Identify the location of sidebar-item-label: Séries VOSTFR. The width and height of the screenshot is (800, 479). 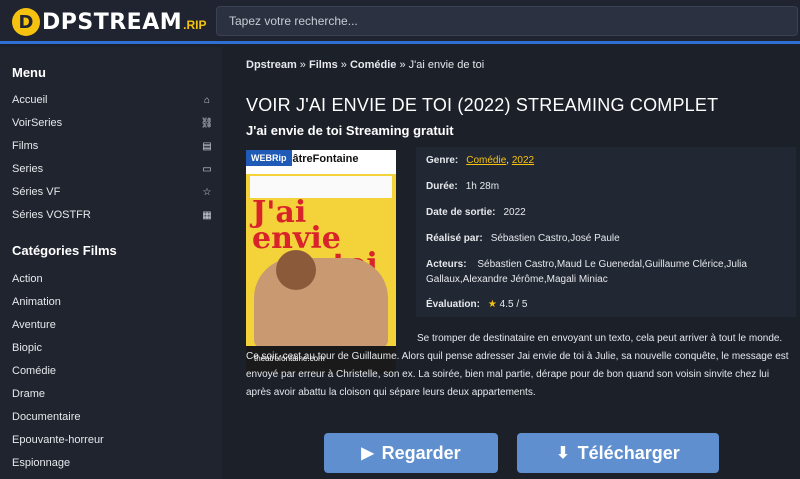
(51, 215).